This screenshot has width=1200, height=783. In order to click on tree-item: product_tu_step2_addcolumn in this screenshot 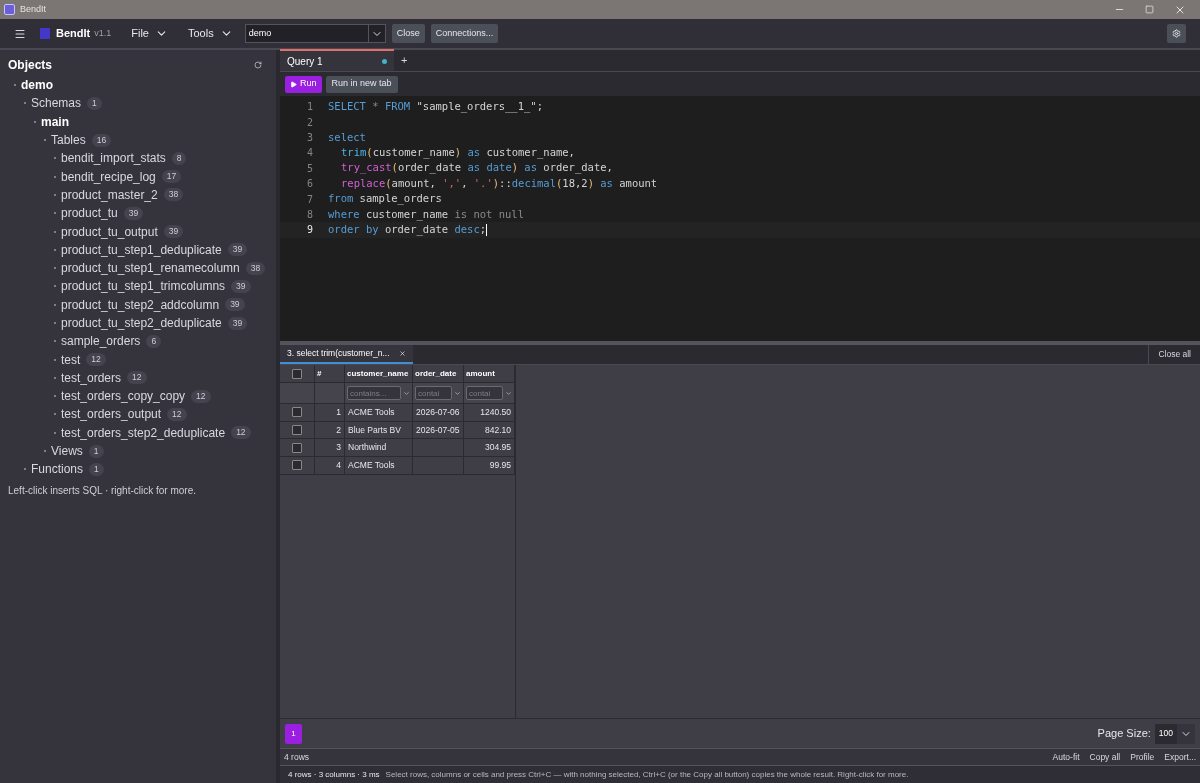, I will do `click(140, 304)`.